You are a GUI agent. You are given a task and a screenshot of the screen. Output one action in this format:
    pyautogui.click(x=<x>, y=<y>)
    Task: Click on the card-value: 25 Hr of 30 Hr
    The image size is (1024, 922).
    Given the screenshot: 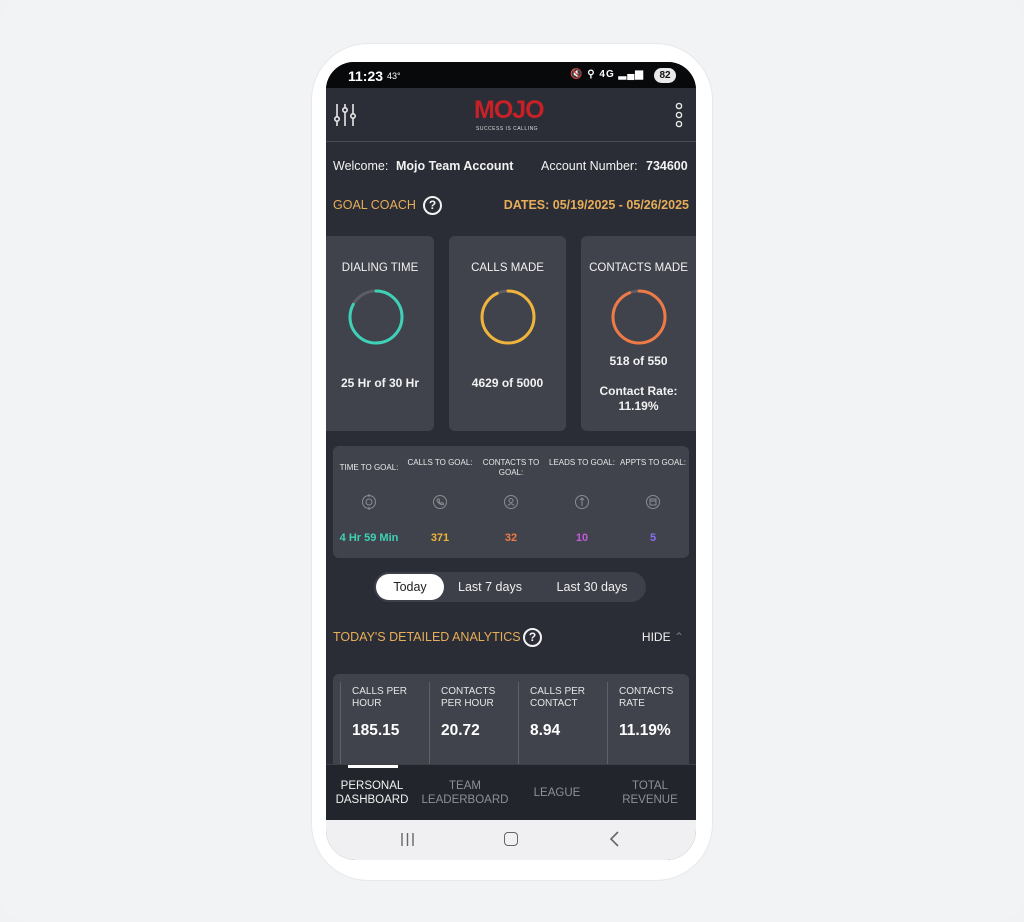 What is the action you would take?
    pyautogui.click(x=380, y=383)
    